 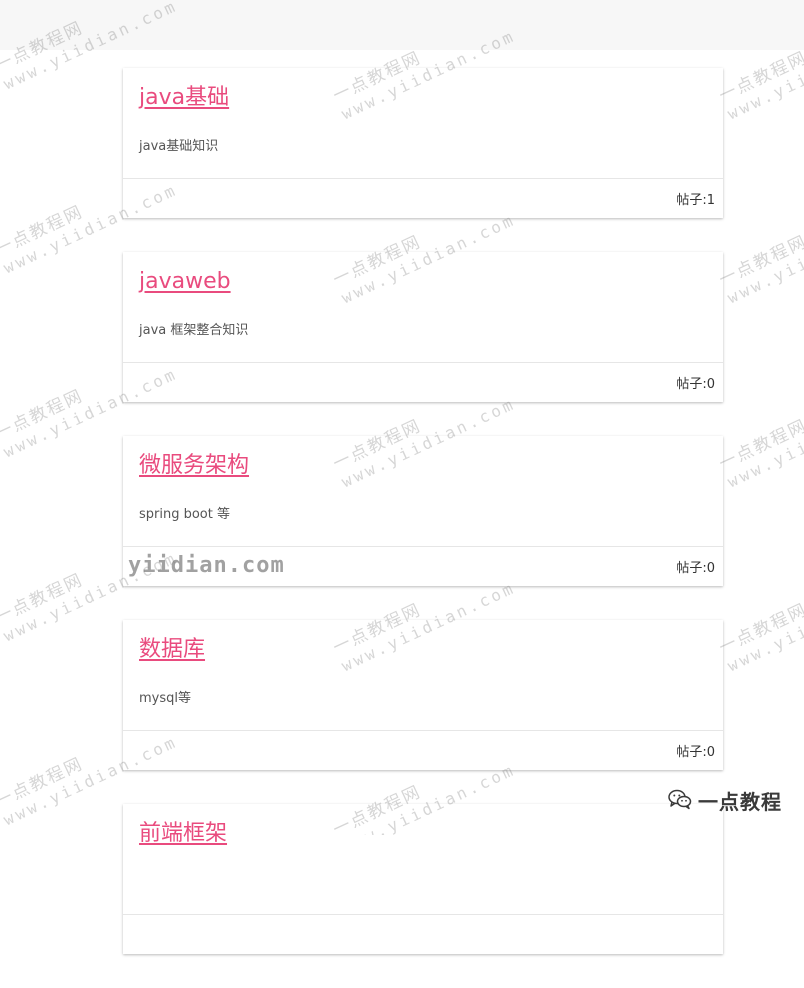 I want to click on category-description: spring boot 等, so click(x=184, y=514).